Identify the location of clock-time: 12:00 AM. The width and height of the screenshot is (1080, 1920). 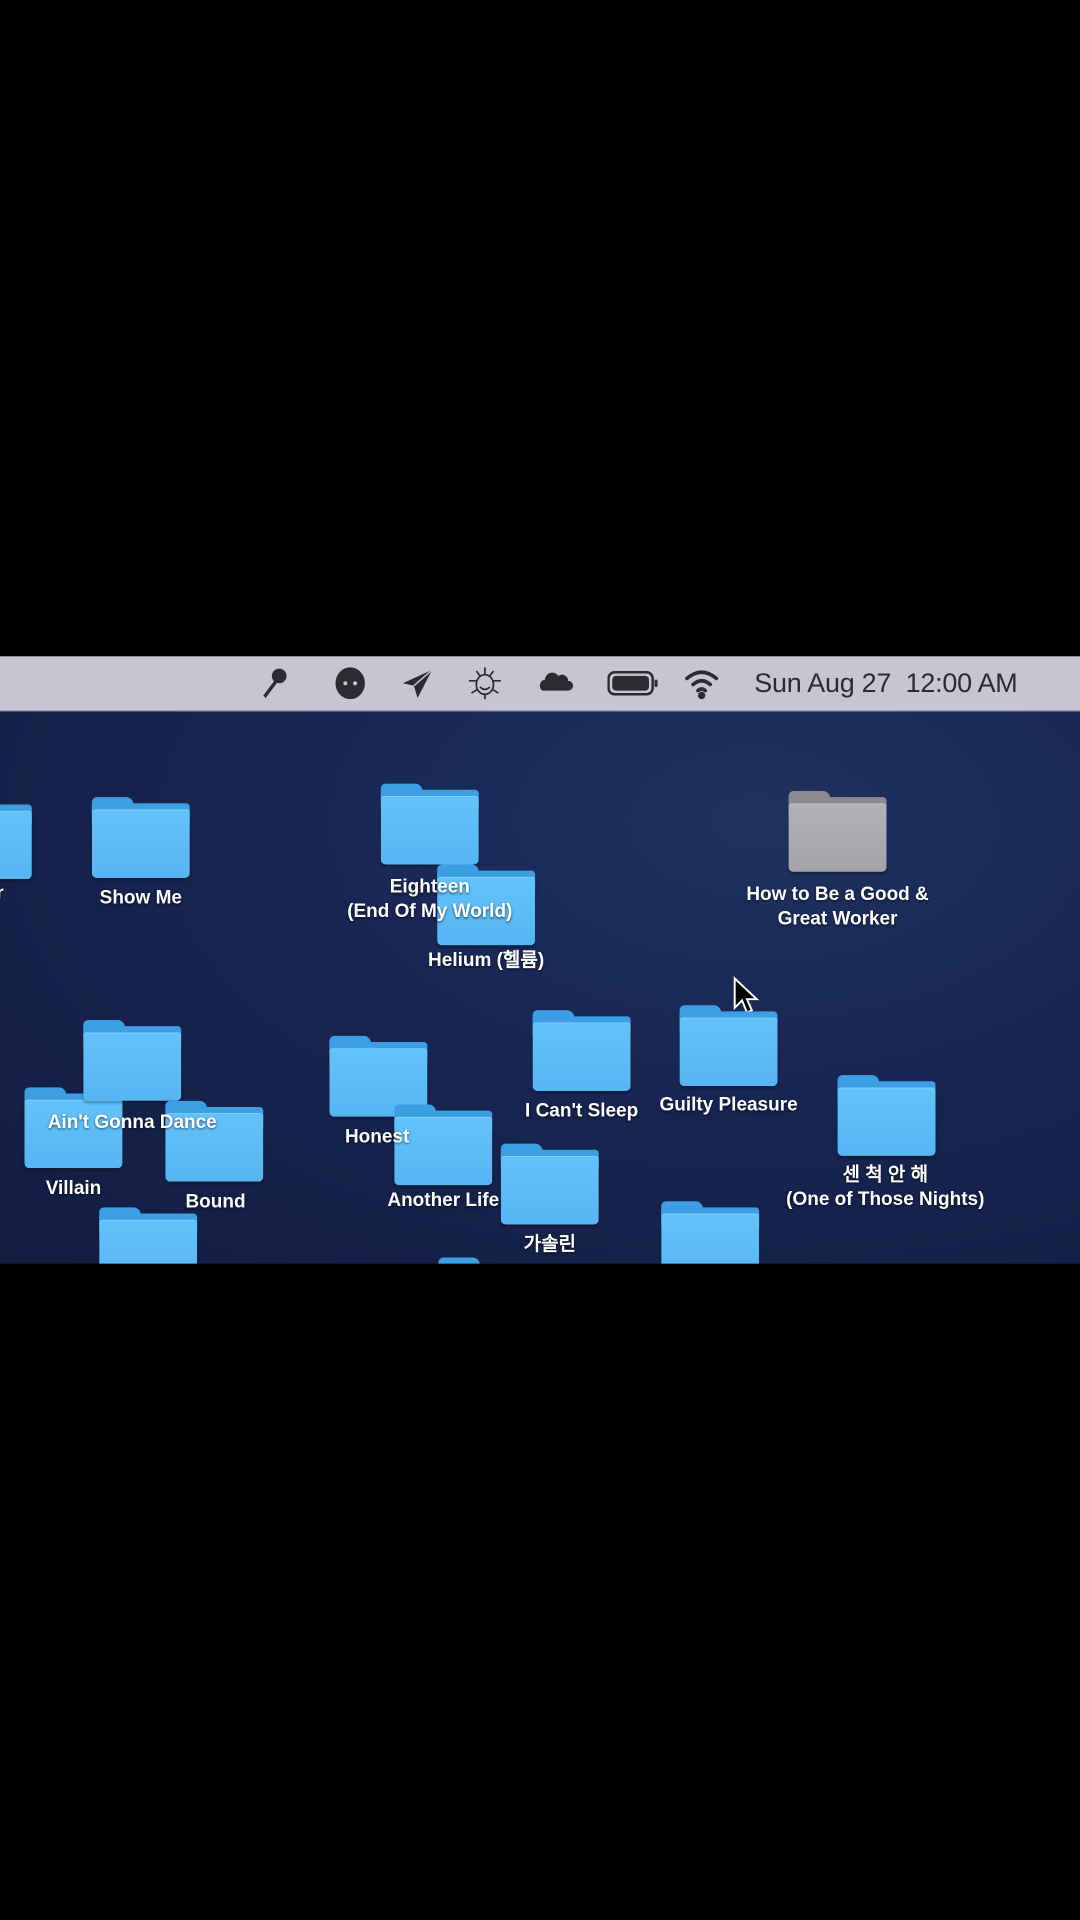
(961, 682).